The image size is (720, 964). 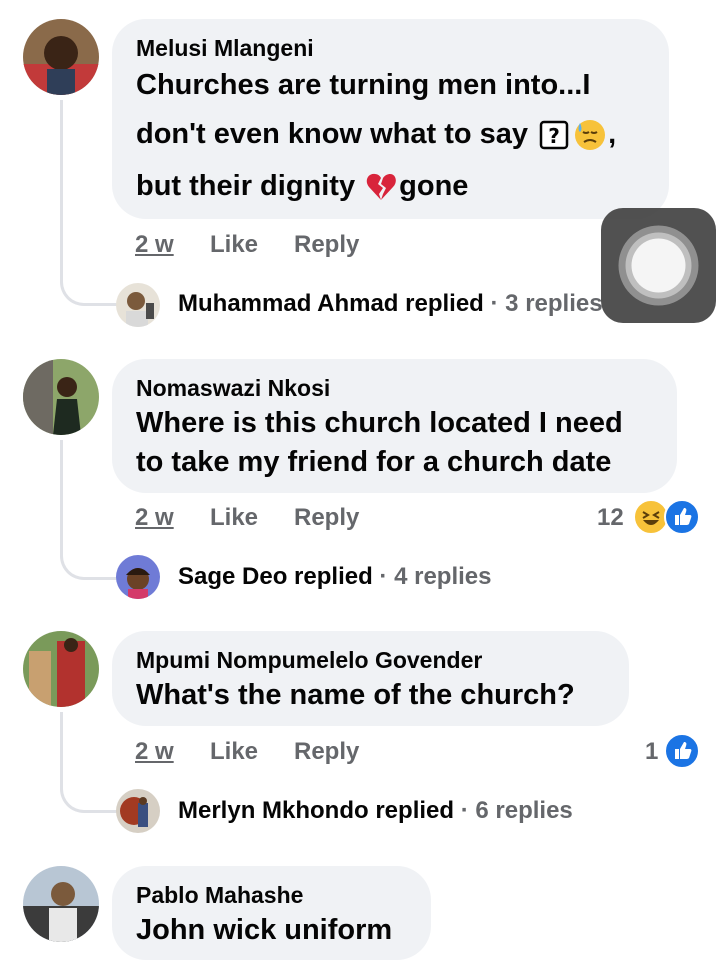 What do you see at coordinates (288, 303) in the screenshot?
I see `reply-author: Muhammad Ahmad` at bounding box center [288, 303].